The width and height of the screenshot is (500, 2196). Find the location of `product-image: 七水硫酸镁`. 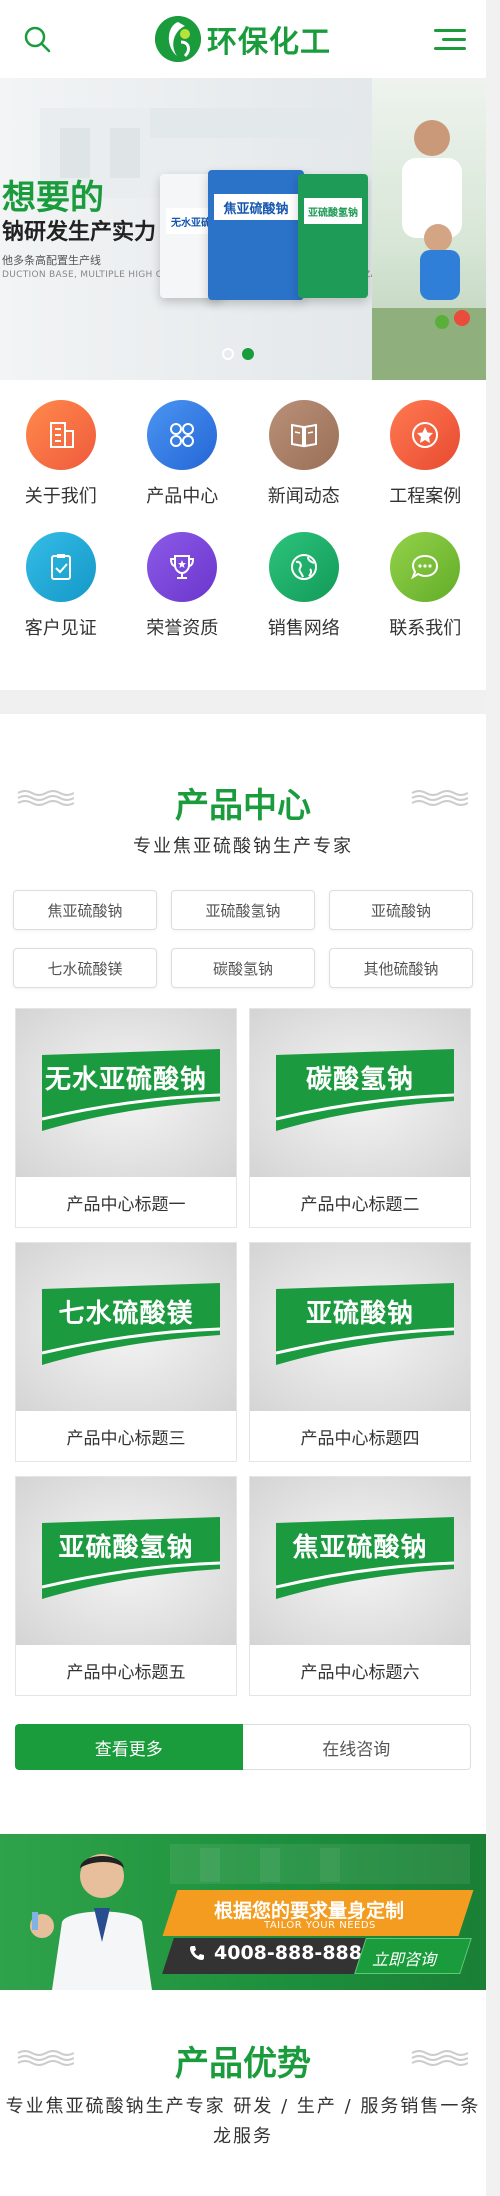

product-image: 七水硫酸镁 is located at coordinates (126, 1327).